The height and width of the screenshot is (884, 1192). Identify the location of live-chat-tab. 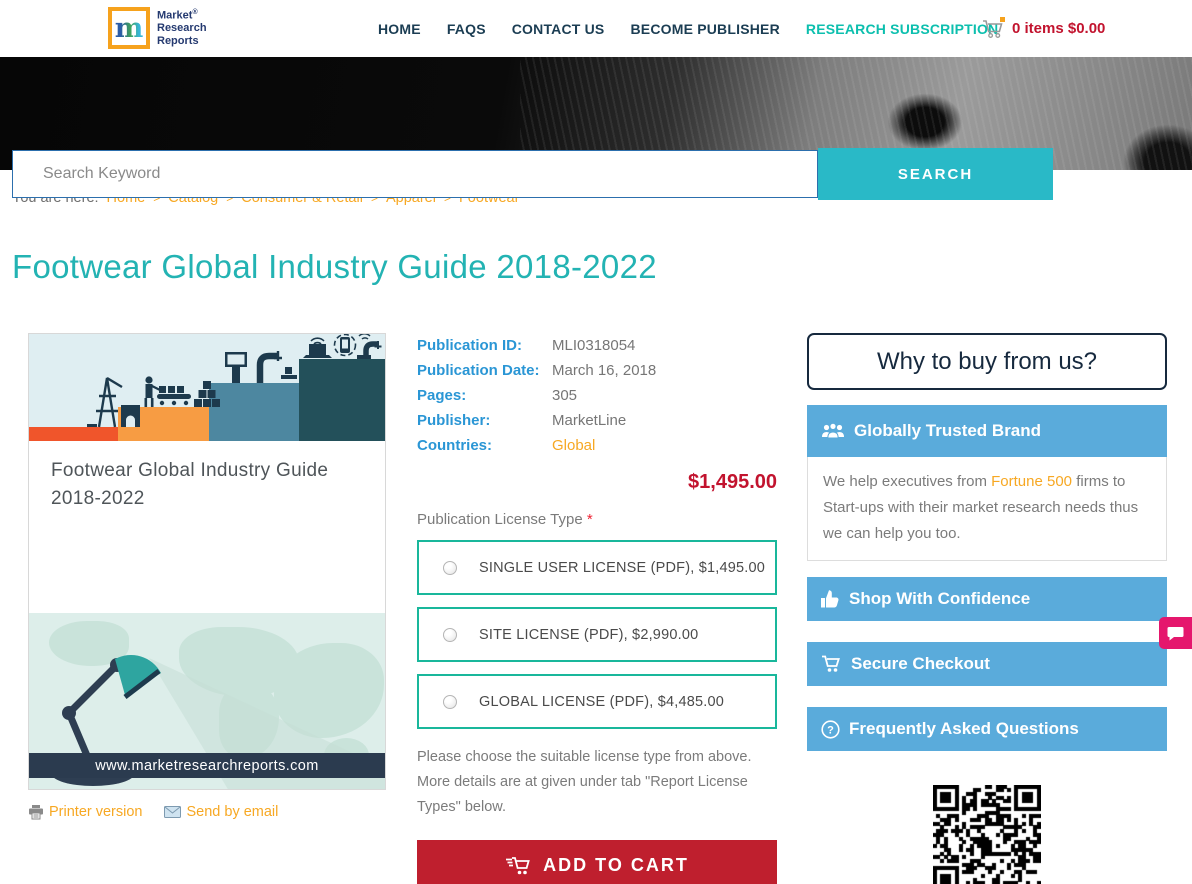
(1175, 633).